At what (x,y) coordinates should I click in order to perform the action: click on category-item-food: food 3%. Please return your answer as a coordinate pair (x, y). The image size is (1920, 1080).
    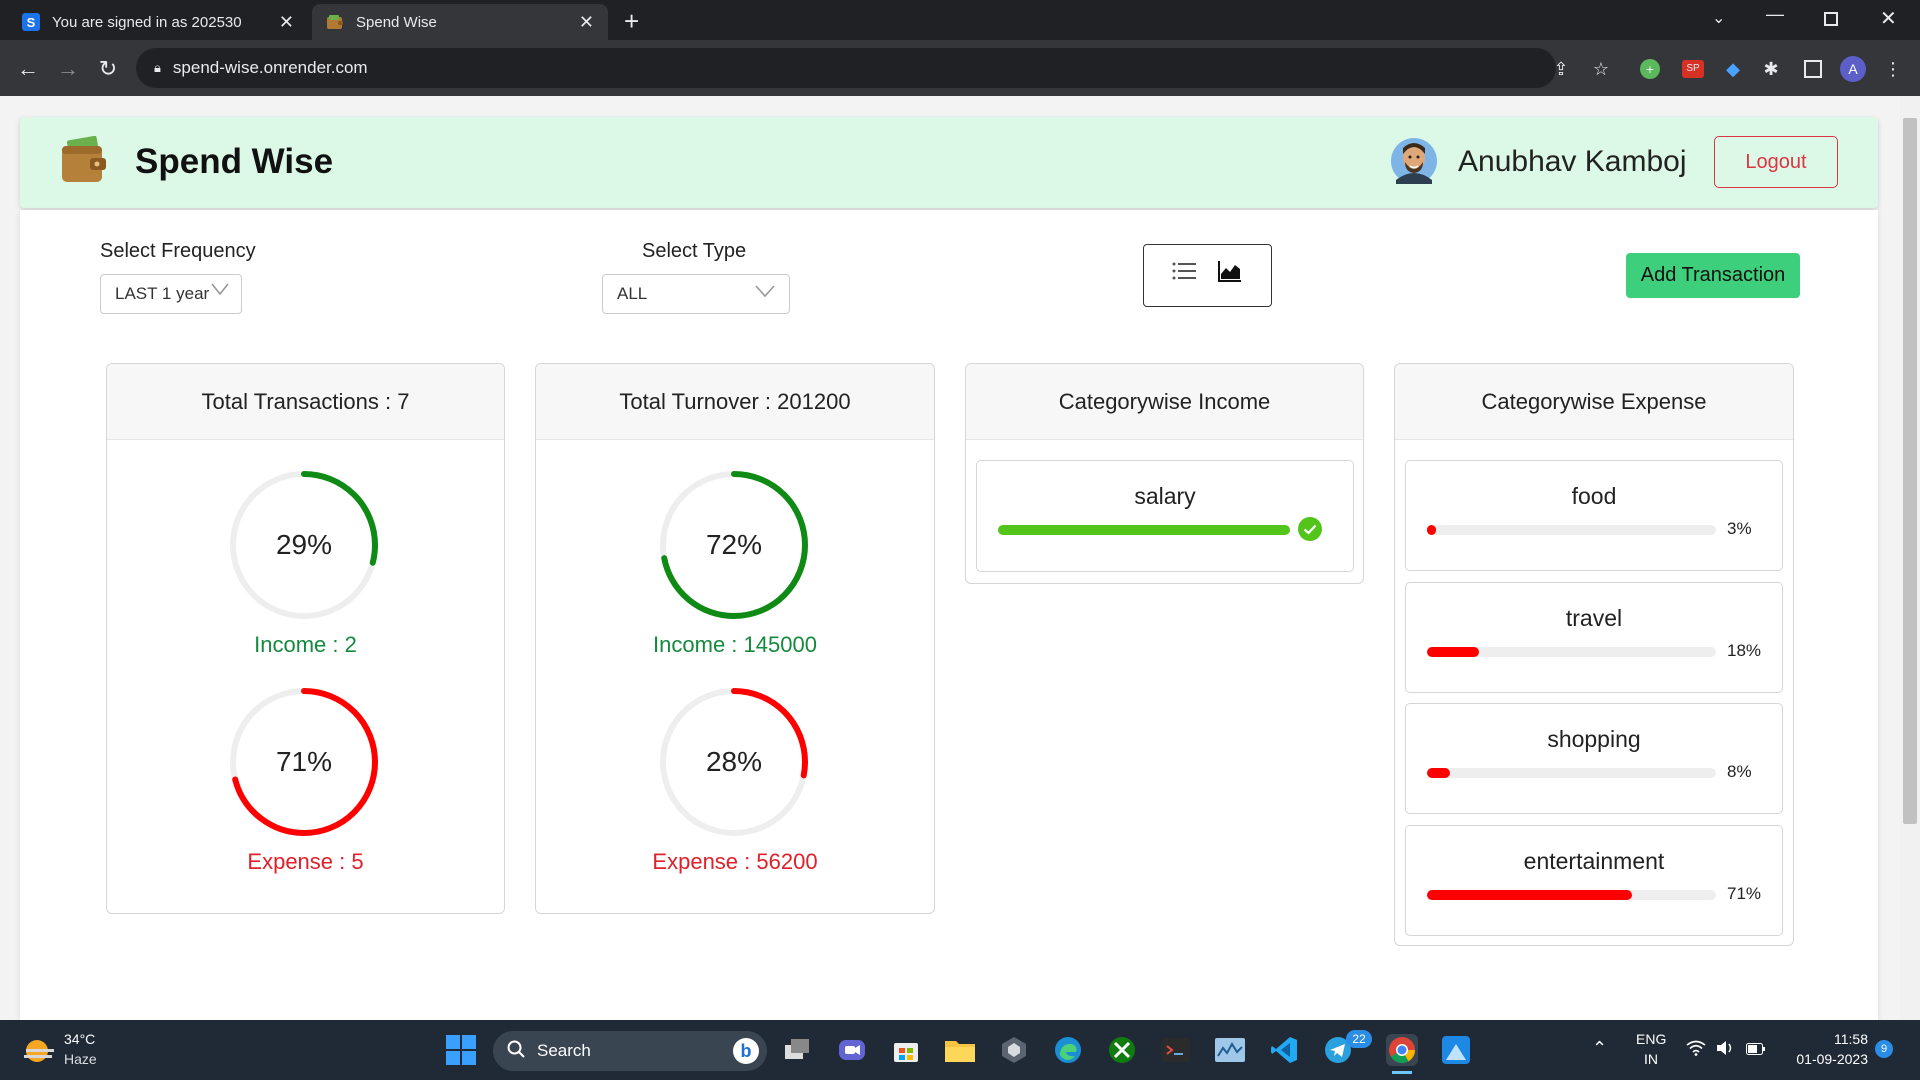
    Looking at the image, I should click on (1594, 515).